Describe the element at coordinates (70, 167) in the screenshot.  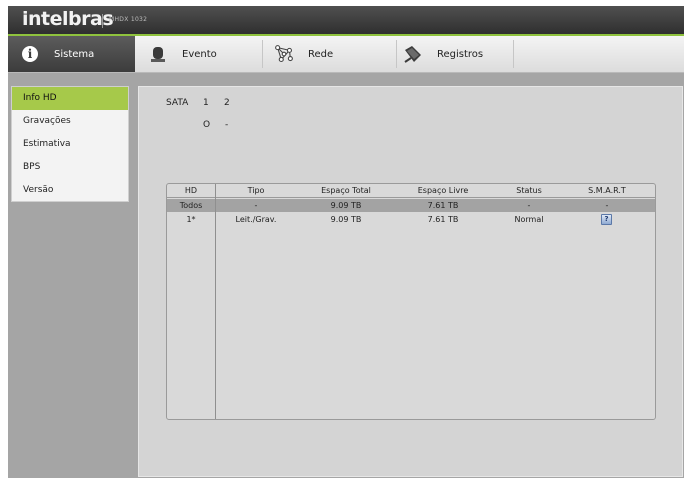
I see `sidebar-item-bps: BPS` at that location.